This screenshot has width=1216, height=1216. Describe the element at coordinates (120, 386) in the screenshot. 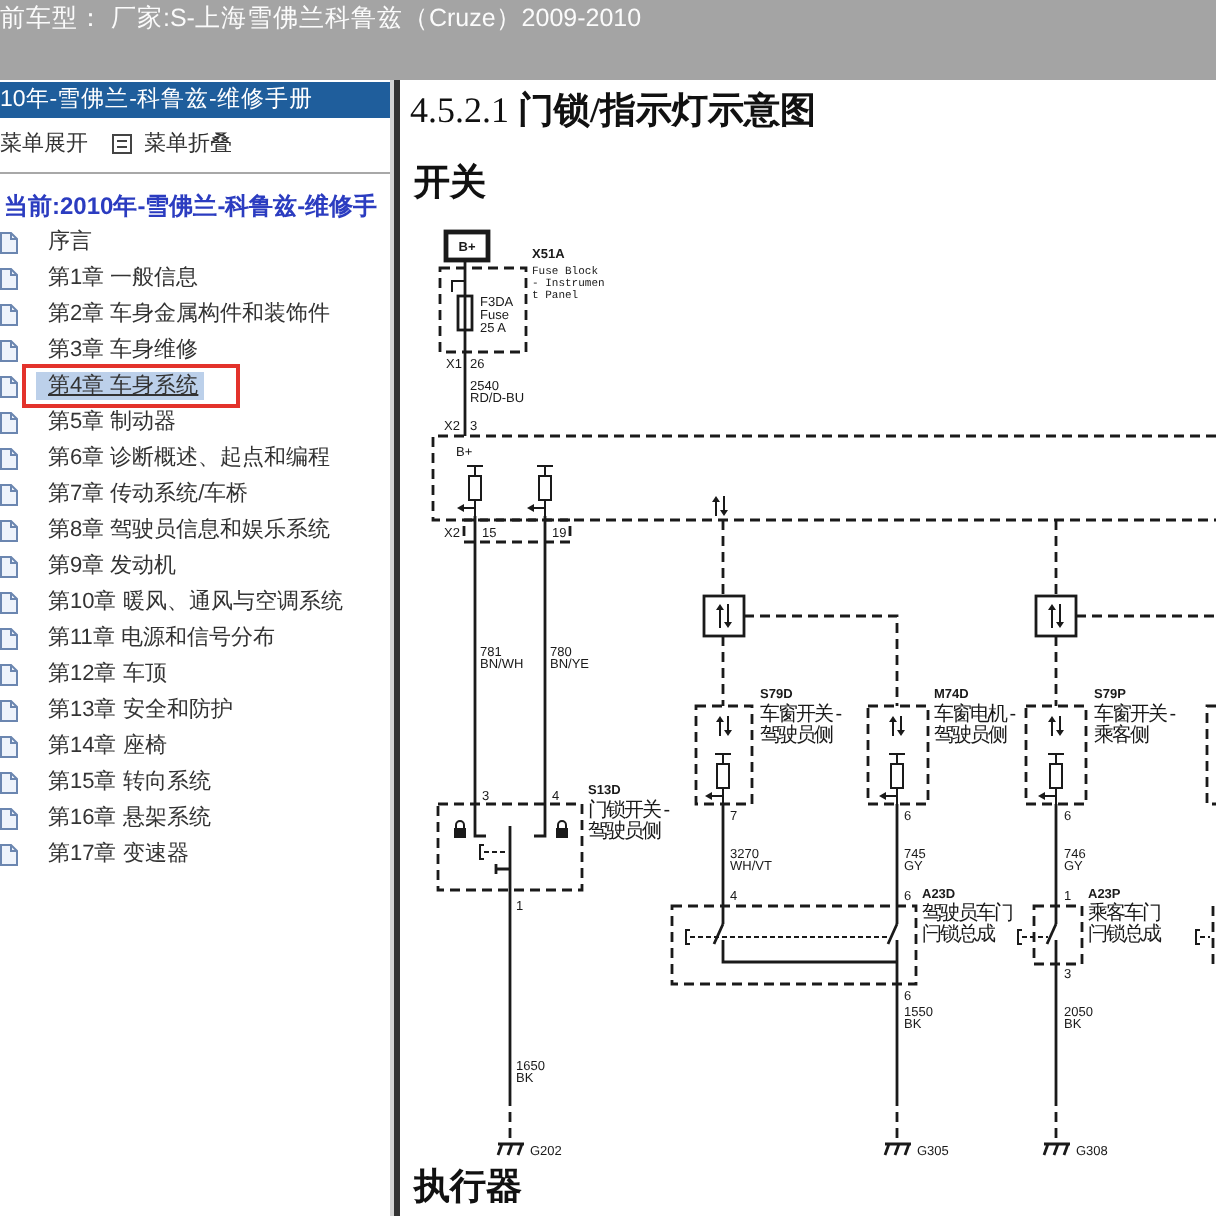

I see `chapter-link: 第4章 车身系统` at that location.